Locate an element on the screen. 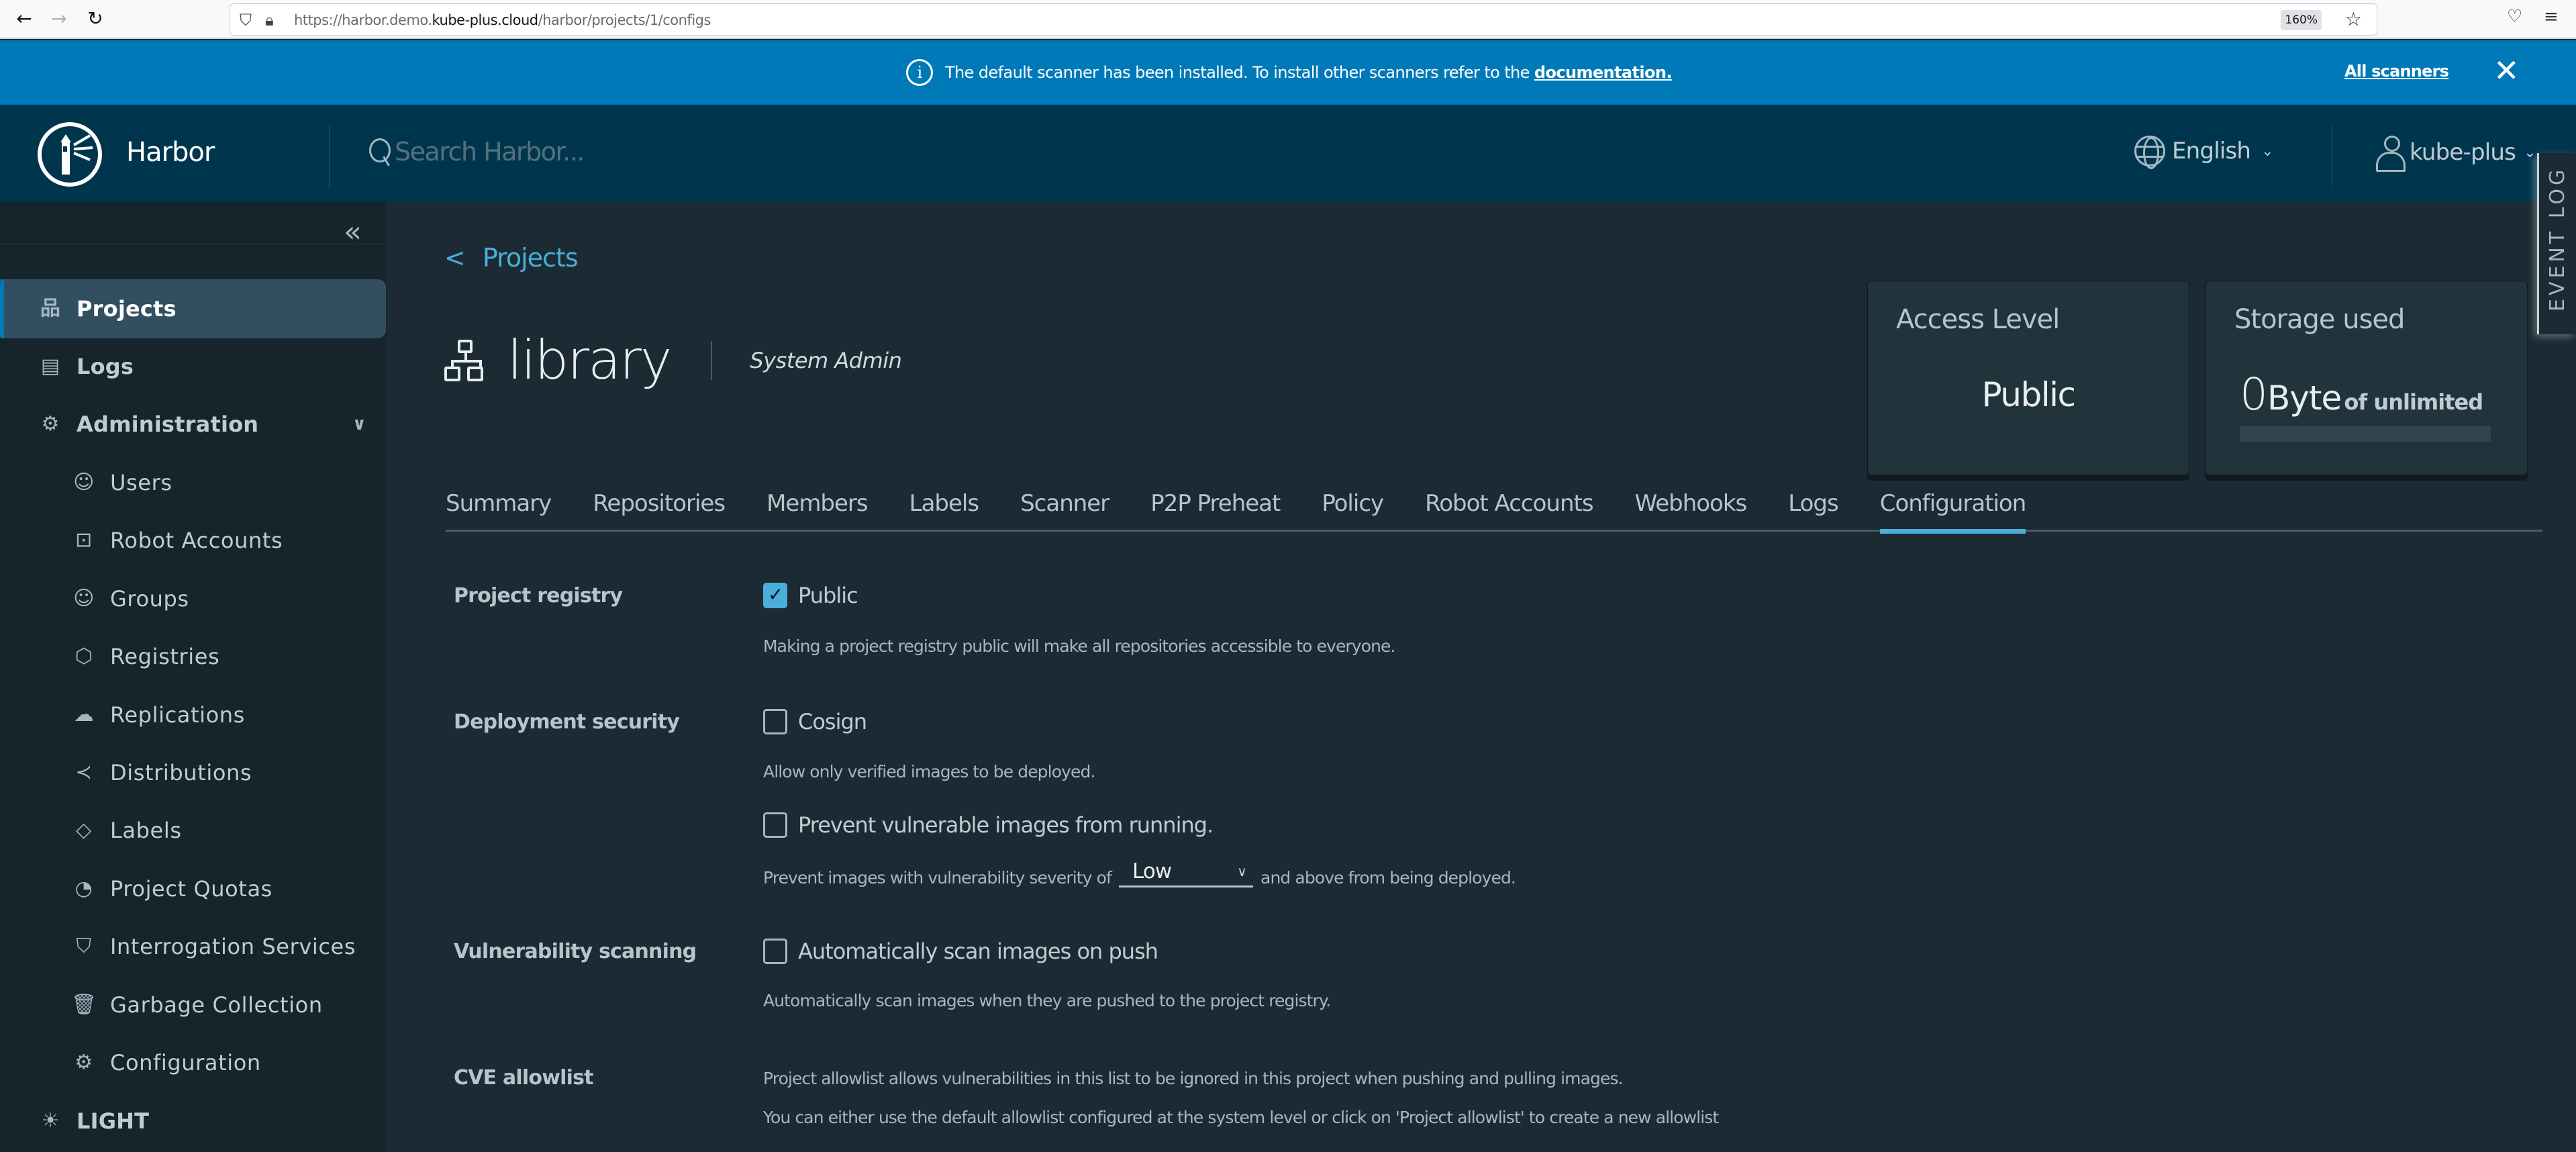 This screenshot has width=2576, height=1152. globe-icon is located at coordinates (2149, 152).